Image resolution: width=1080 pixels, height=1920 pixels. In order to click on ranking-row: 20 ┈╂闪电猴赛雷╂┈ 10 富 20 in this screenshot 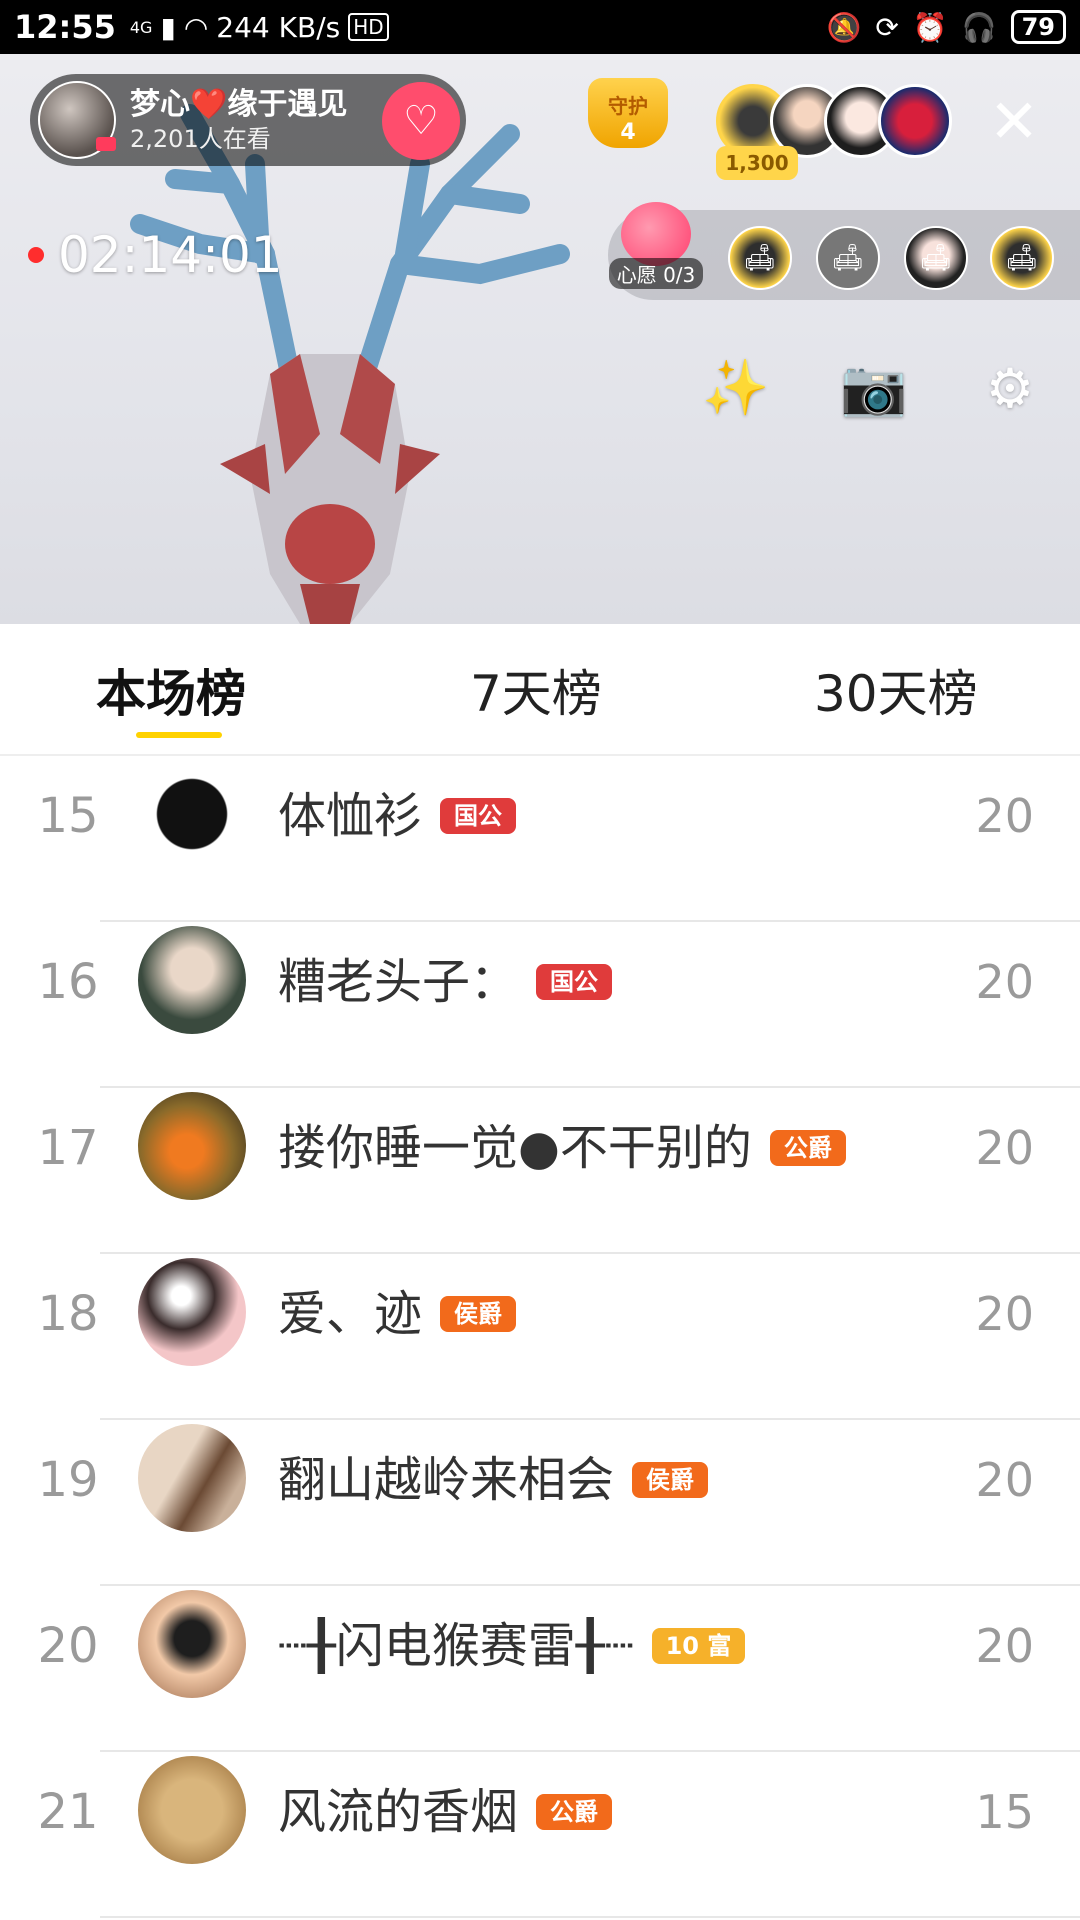, I will do `click(540, 1669)`.